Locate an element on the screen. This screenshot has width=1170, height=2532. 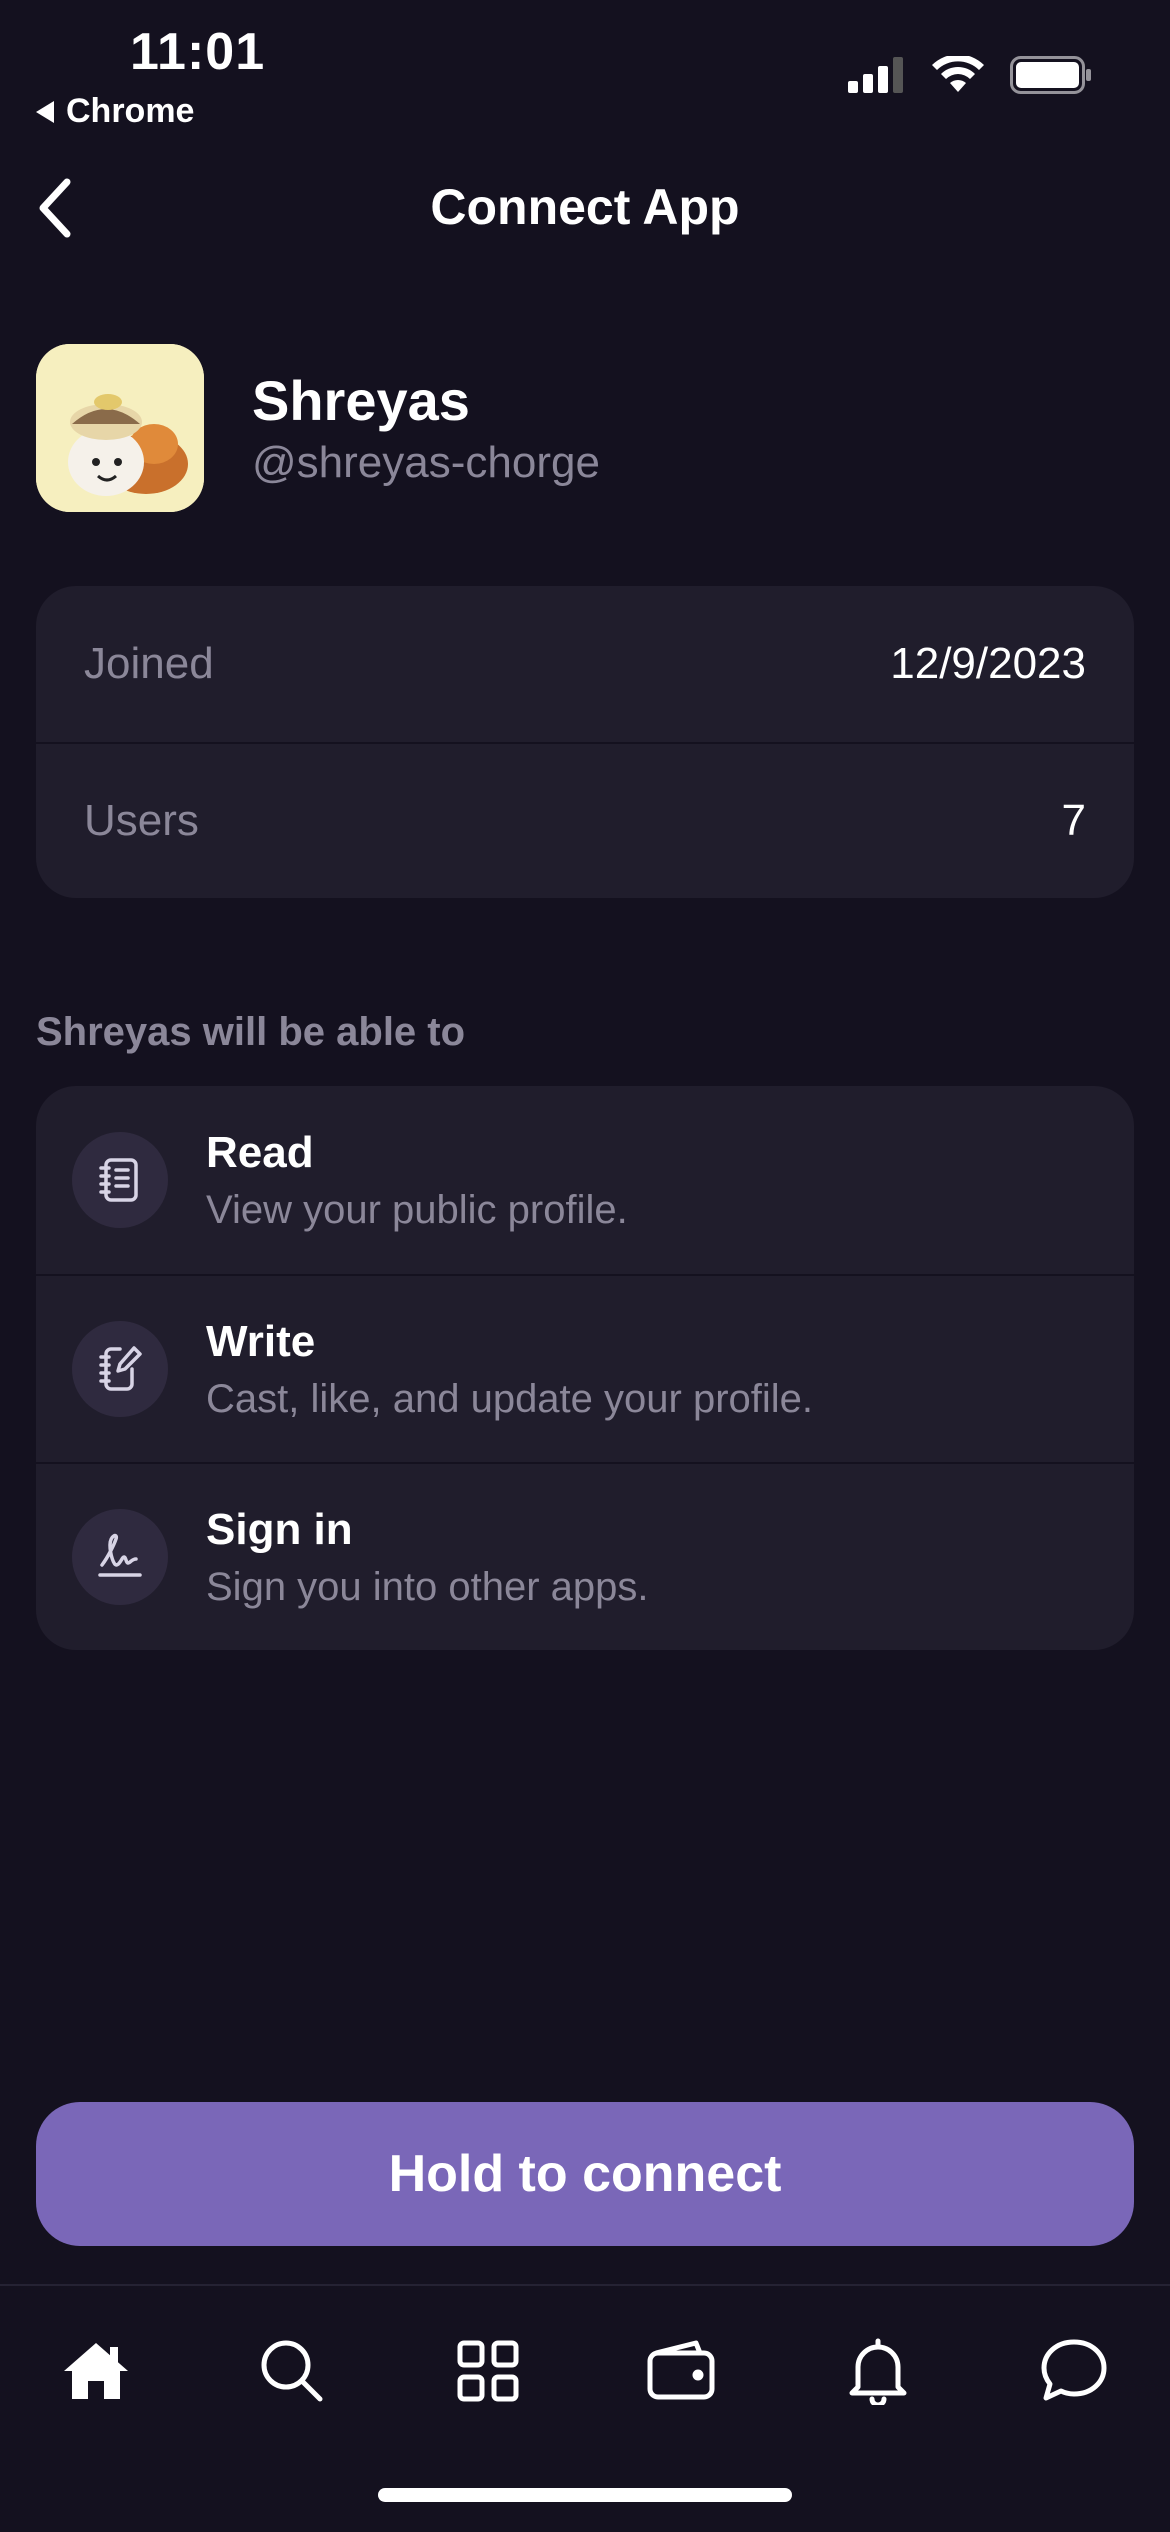
chat-icon is located at coordinates (1074, 2370).